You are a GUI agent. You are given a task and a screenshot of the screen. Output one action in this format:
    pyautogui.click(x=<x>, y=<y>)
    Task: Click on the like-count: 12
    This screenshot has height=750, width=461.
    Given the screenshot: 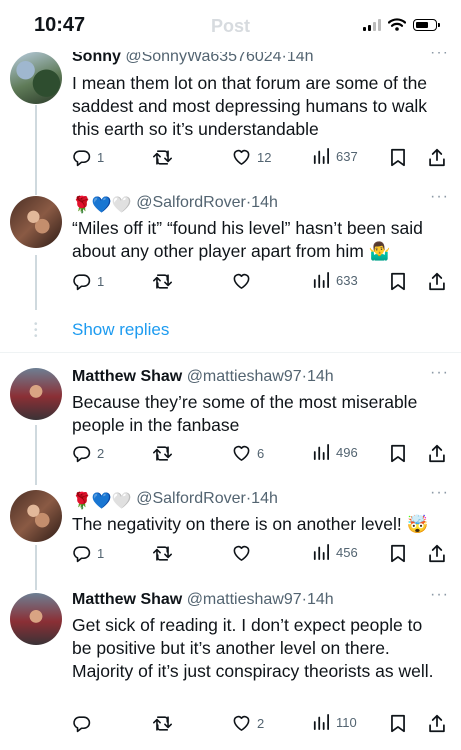 What is the action you would take?
    pyautogui.click(x=264, y=157)
    